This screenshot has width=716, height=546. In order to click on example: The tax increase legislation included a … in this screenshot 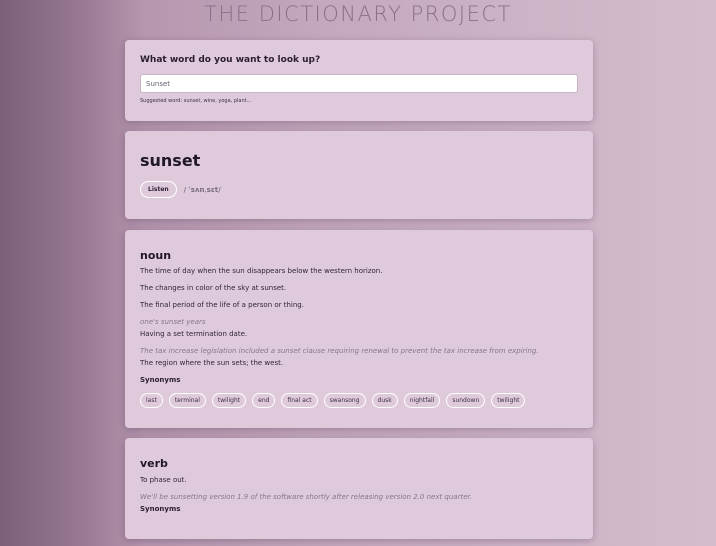, I will do `click(339, 351)`.